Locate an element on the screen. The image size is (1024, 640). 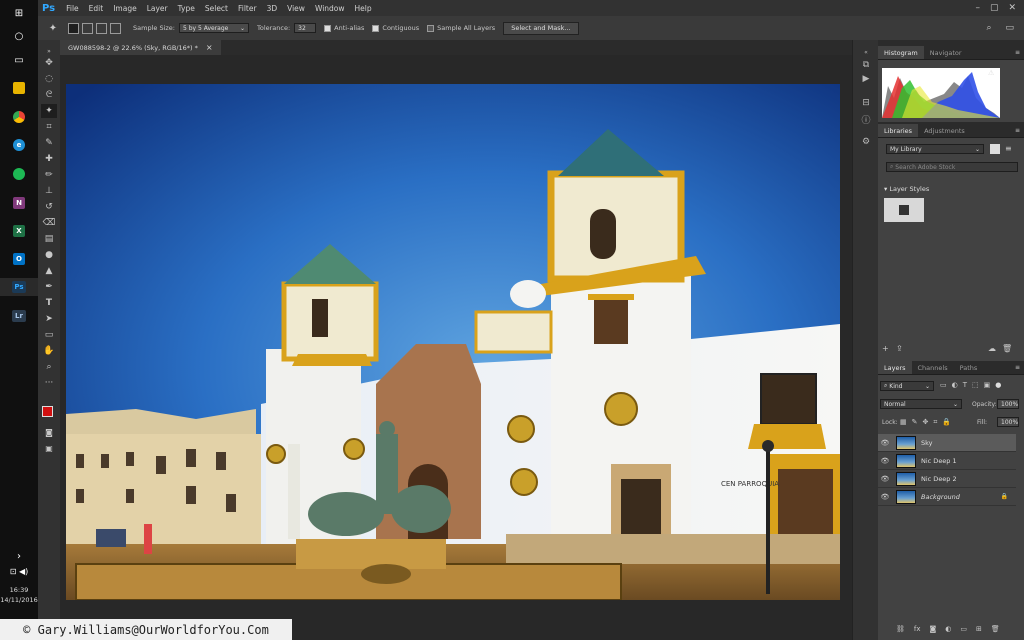
lock-icons: ▦ ✎ ✥ ⌗ 🔒 is located at coordinates (925, 422).